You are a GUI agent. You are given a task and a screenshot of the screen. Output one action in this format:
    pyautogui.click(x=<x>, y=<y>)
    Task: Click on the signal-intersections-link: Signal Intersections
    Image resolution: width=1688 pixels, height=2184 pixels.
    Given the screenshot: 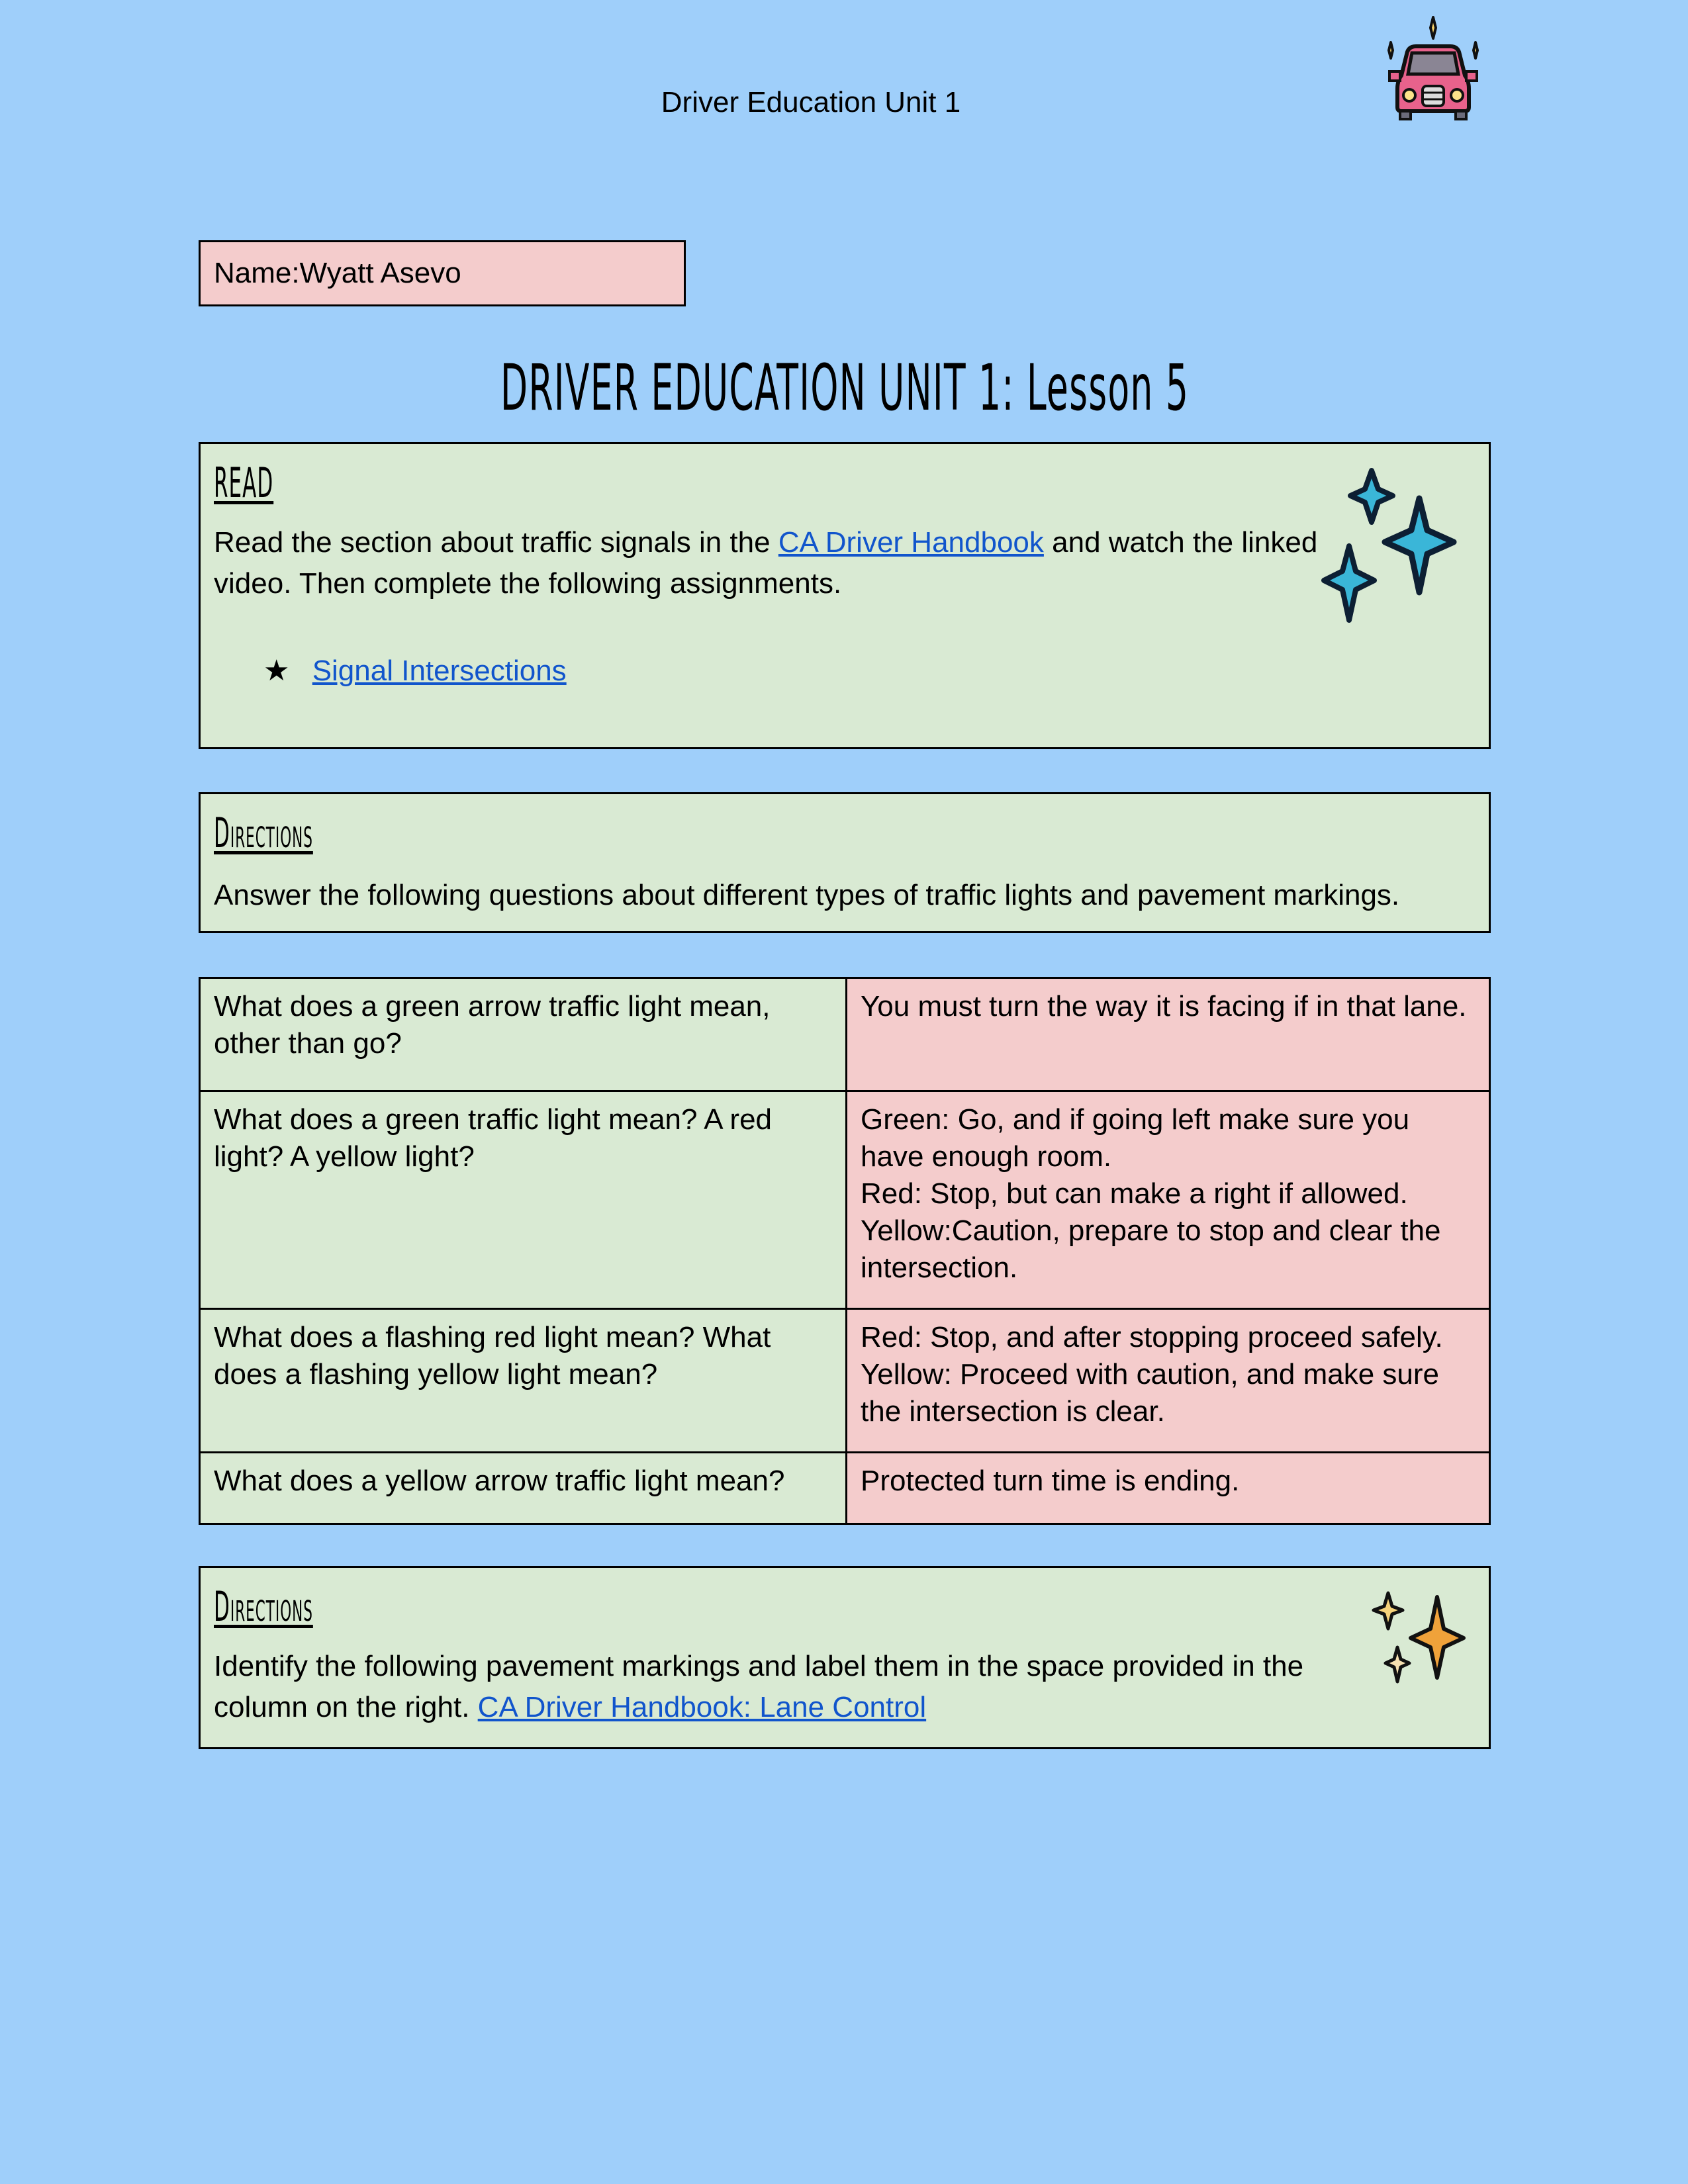 What is the action you would take?
    pyautogui.click(x=439, y=671)
    